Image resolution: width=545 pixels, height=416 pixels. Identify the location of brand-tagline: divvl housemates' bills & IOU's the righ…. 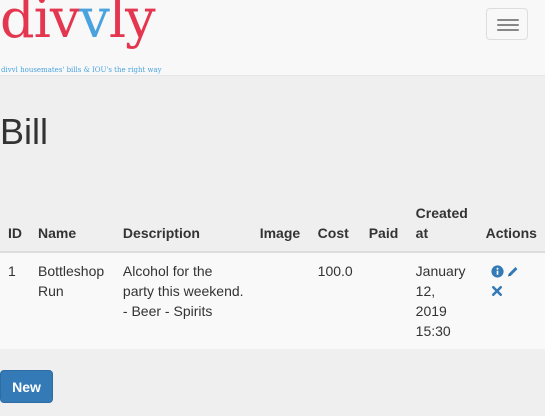
(81, 70).